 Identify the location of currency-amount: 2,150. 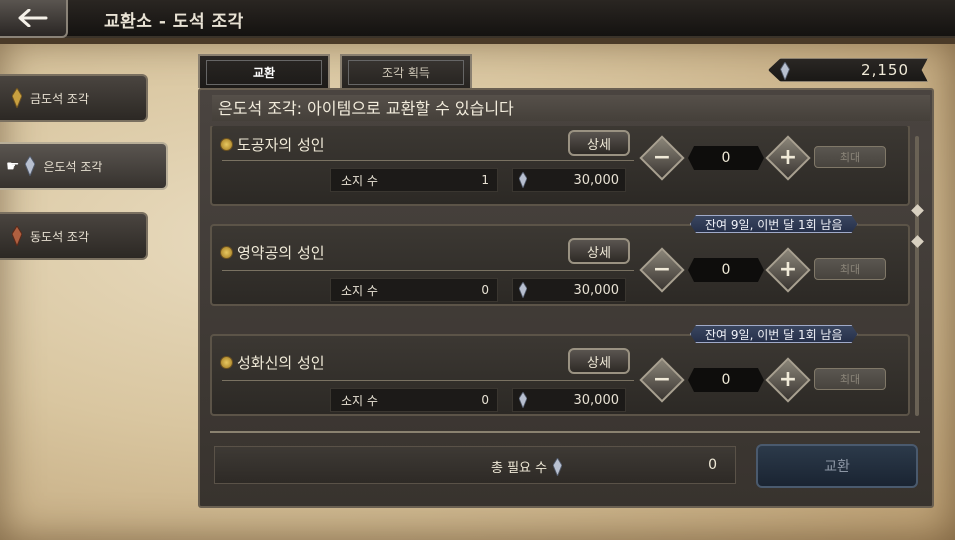
(885, 70).